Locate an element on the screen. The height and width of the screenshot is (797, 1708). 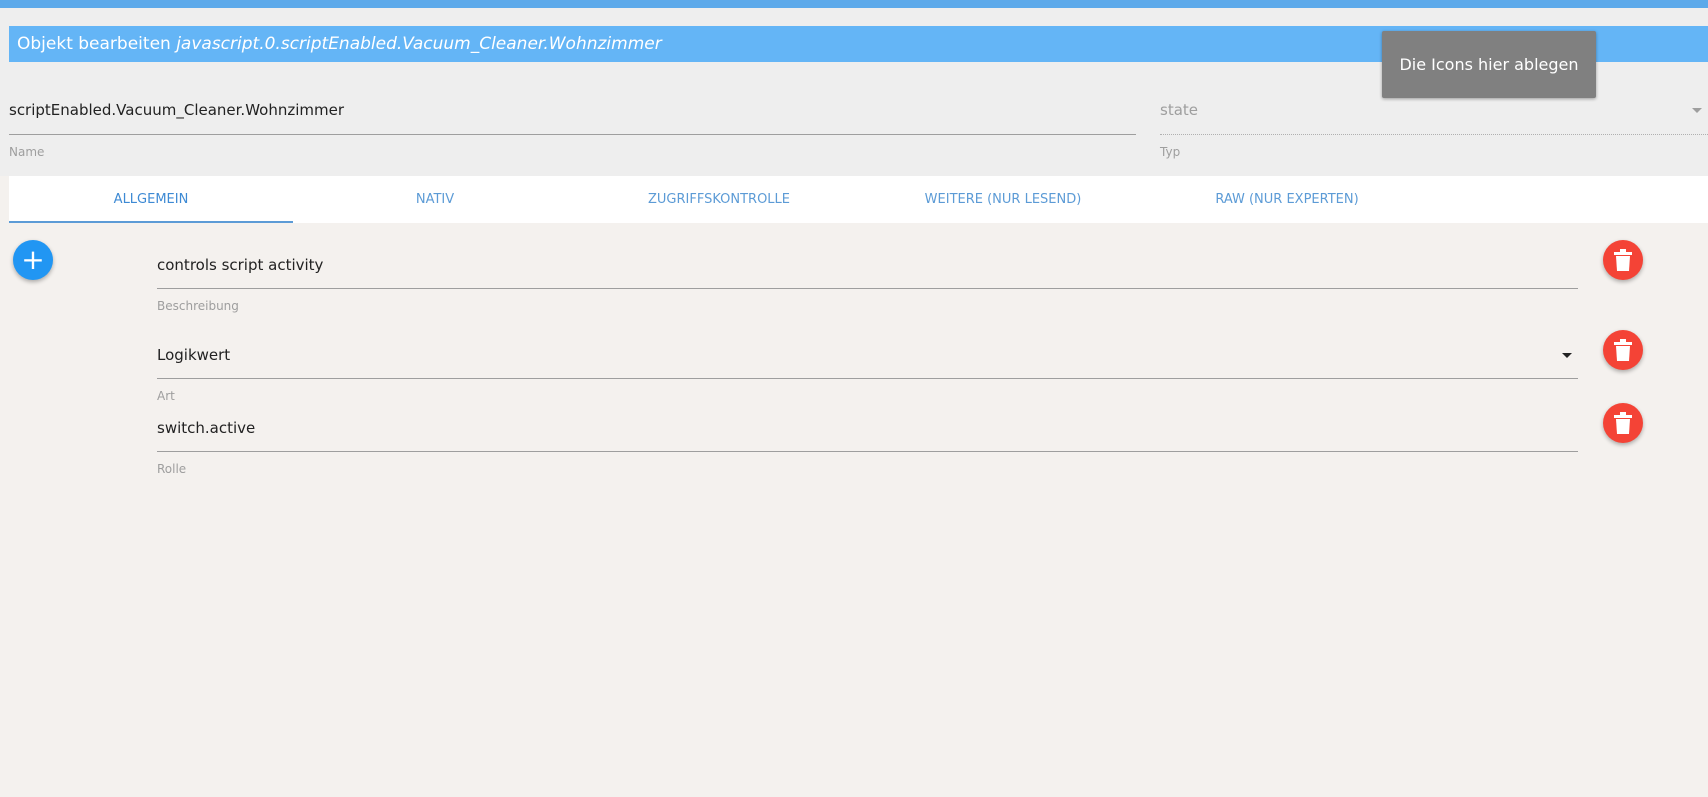
icon-drop-zone: Die Icons hier ablegen is located at coordinates (1489, 64).